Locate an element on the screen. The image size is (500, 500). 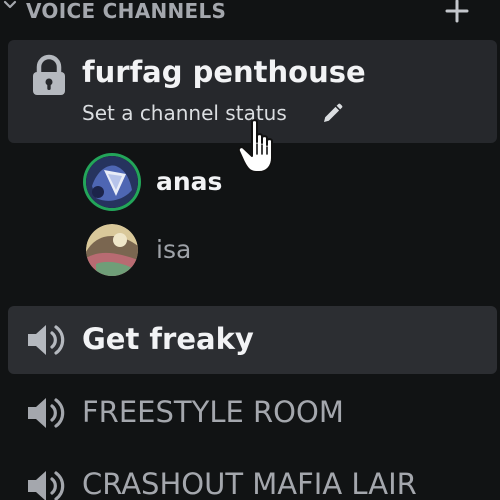
lock-icon is located at coordinates (49, 74).